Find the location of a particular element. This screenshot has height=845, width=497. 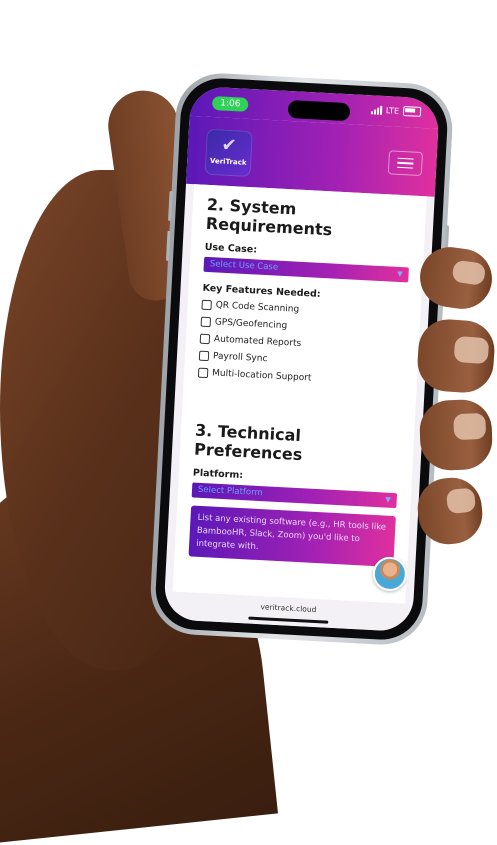

feature-label: Multi-location Support is located at coordinates (261, 375).